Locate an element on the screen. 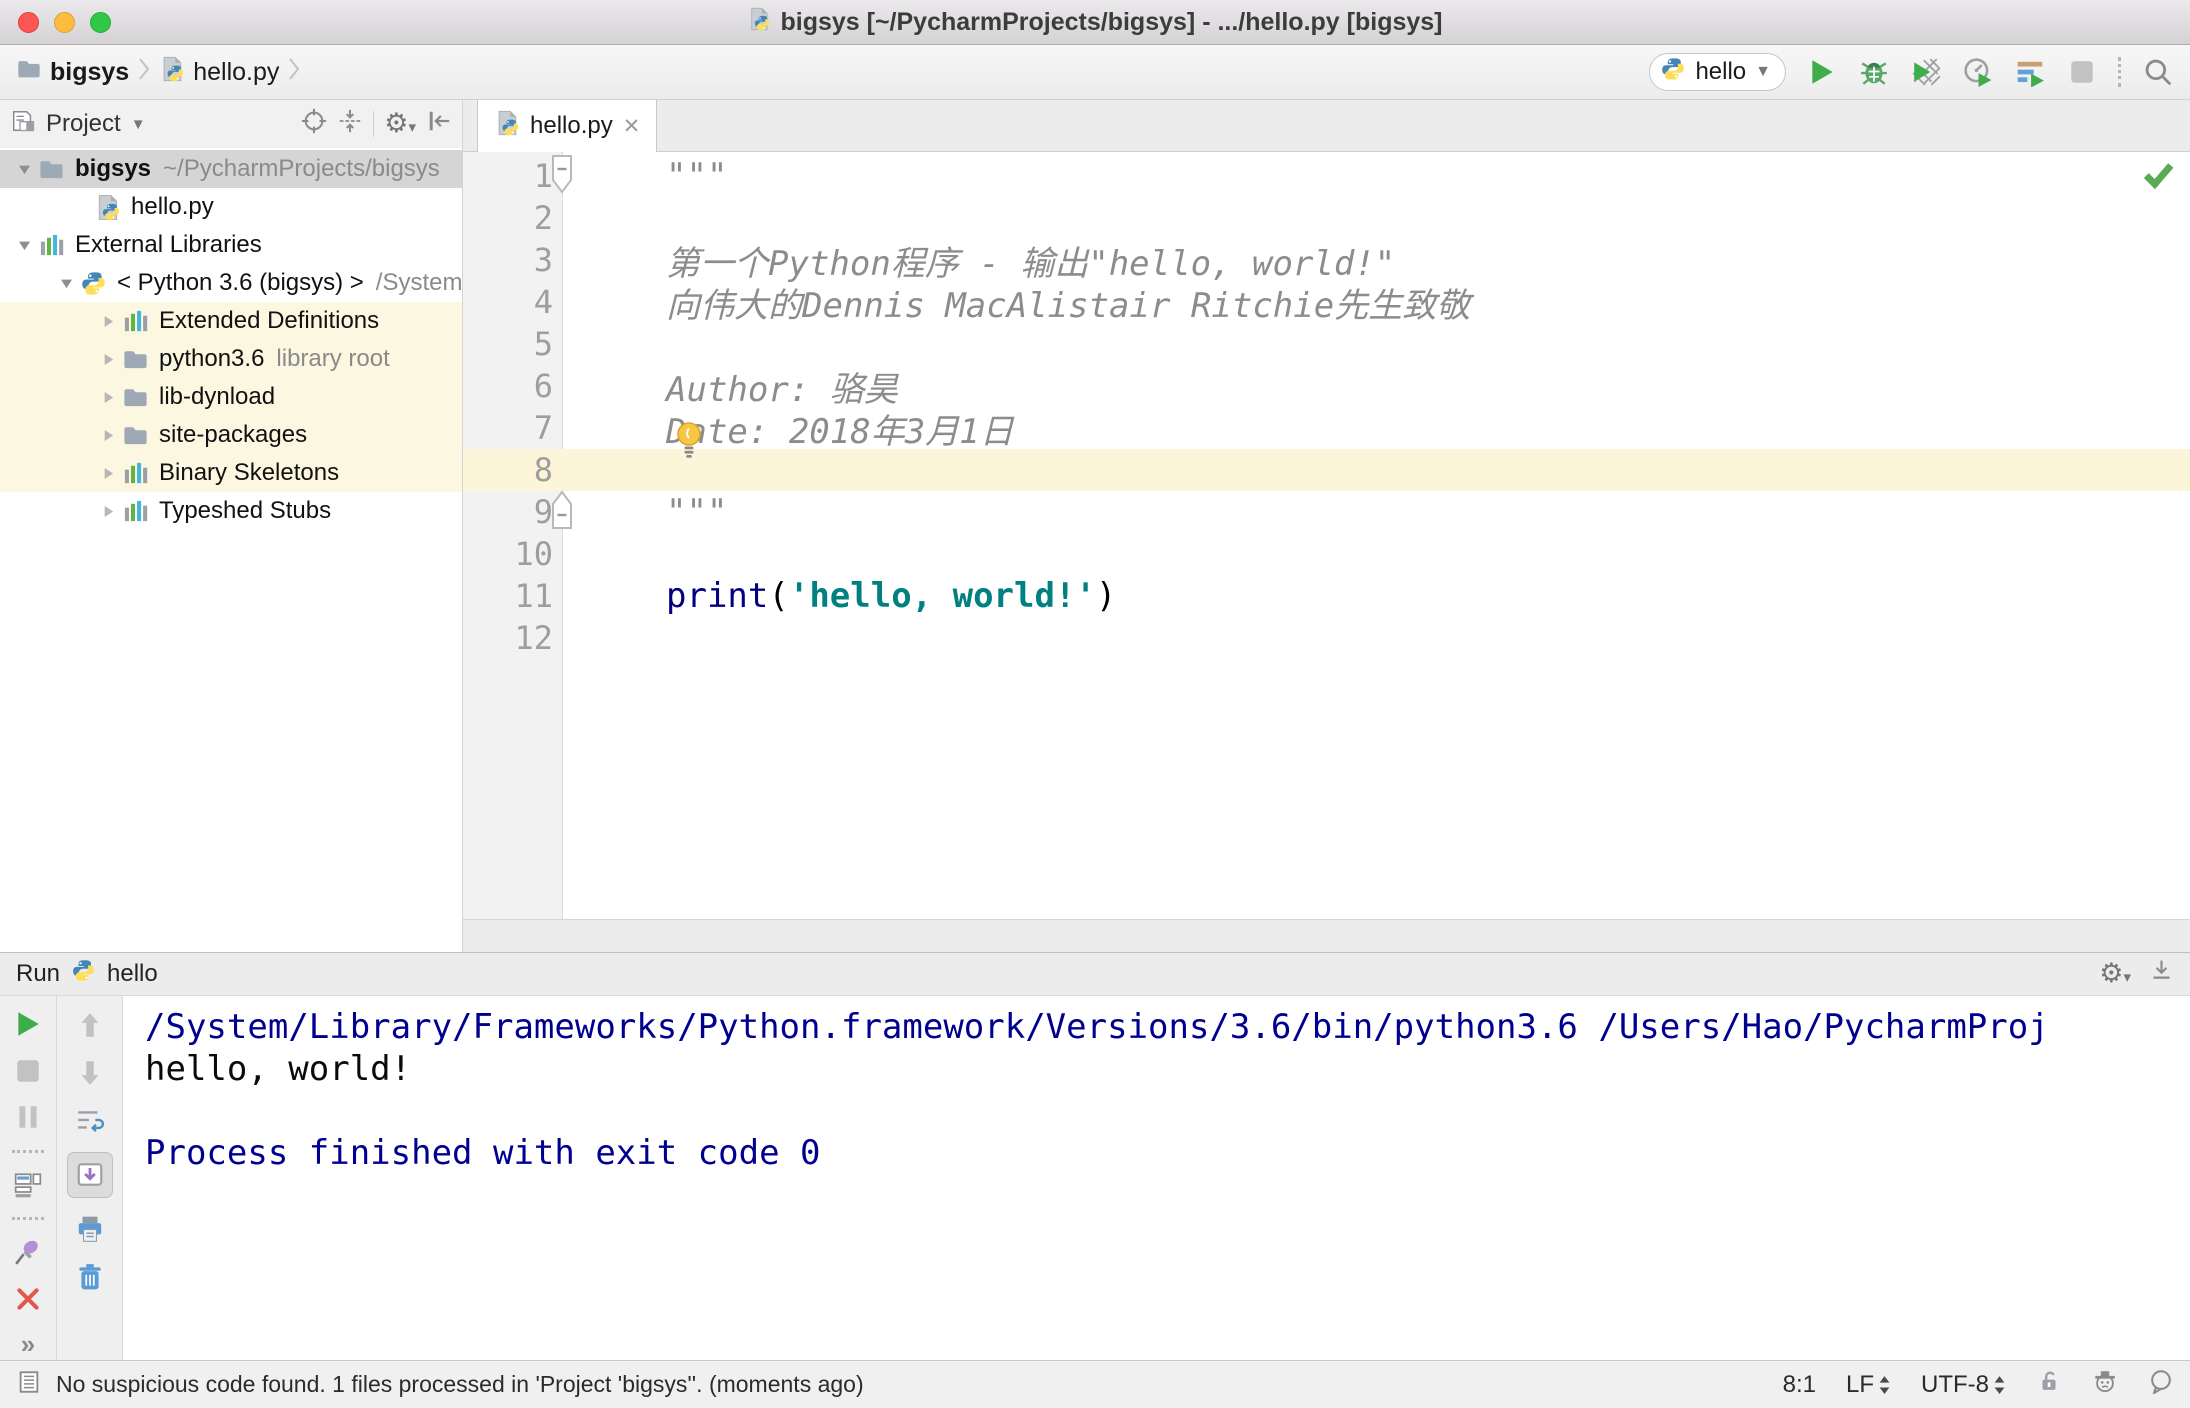  tree-item-typeshed-stubs: Typeshed Stubs is located at coordinates (231, 511).